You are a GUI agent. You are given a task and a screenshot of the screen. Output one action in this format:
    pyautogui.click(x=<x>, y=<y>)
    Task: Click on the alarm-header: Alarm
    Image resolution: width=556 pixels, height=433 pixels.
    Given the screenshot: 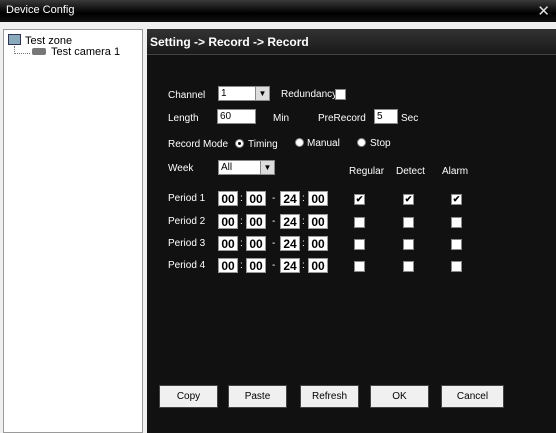 What is the action you would take?
    pyautogui.click(x=455, y=171)
    